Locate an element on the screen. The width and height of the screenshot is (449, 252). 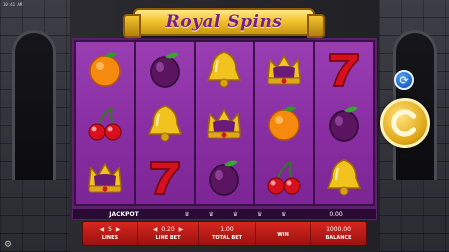
lines-value: 5 is located at coordinates (110, 229).